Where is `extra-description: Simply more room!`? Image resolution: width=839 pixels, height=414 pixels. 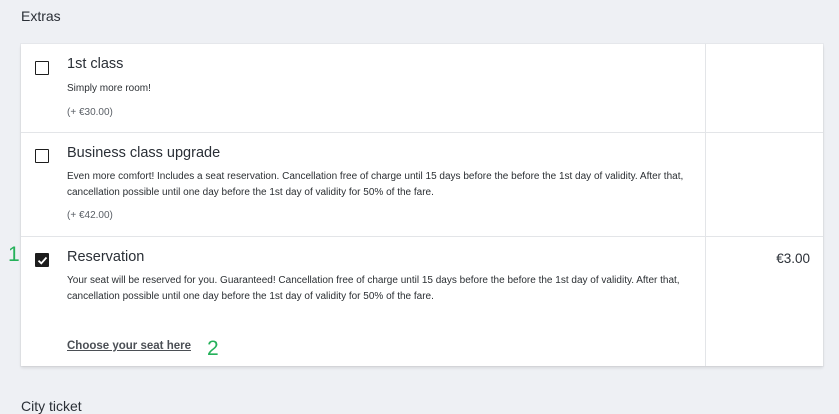
extra-description: Simply more room! is located at coordinates (109, 88).